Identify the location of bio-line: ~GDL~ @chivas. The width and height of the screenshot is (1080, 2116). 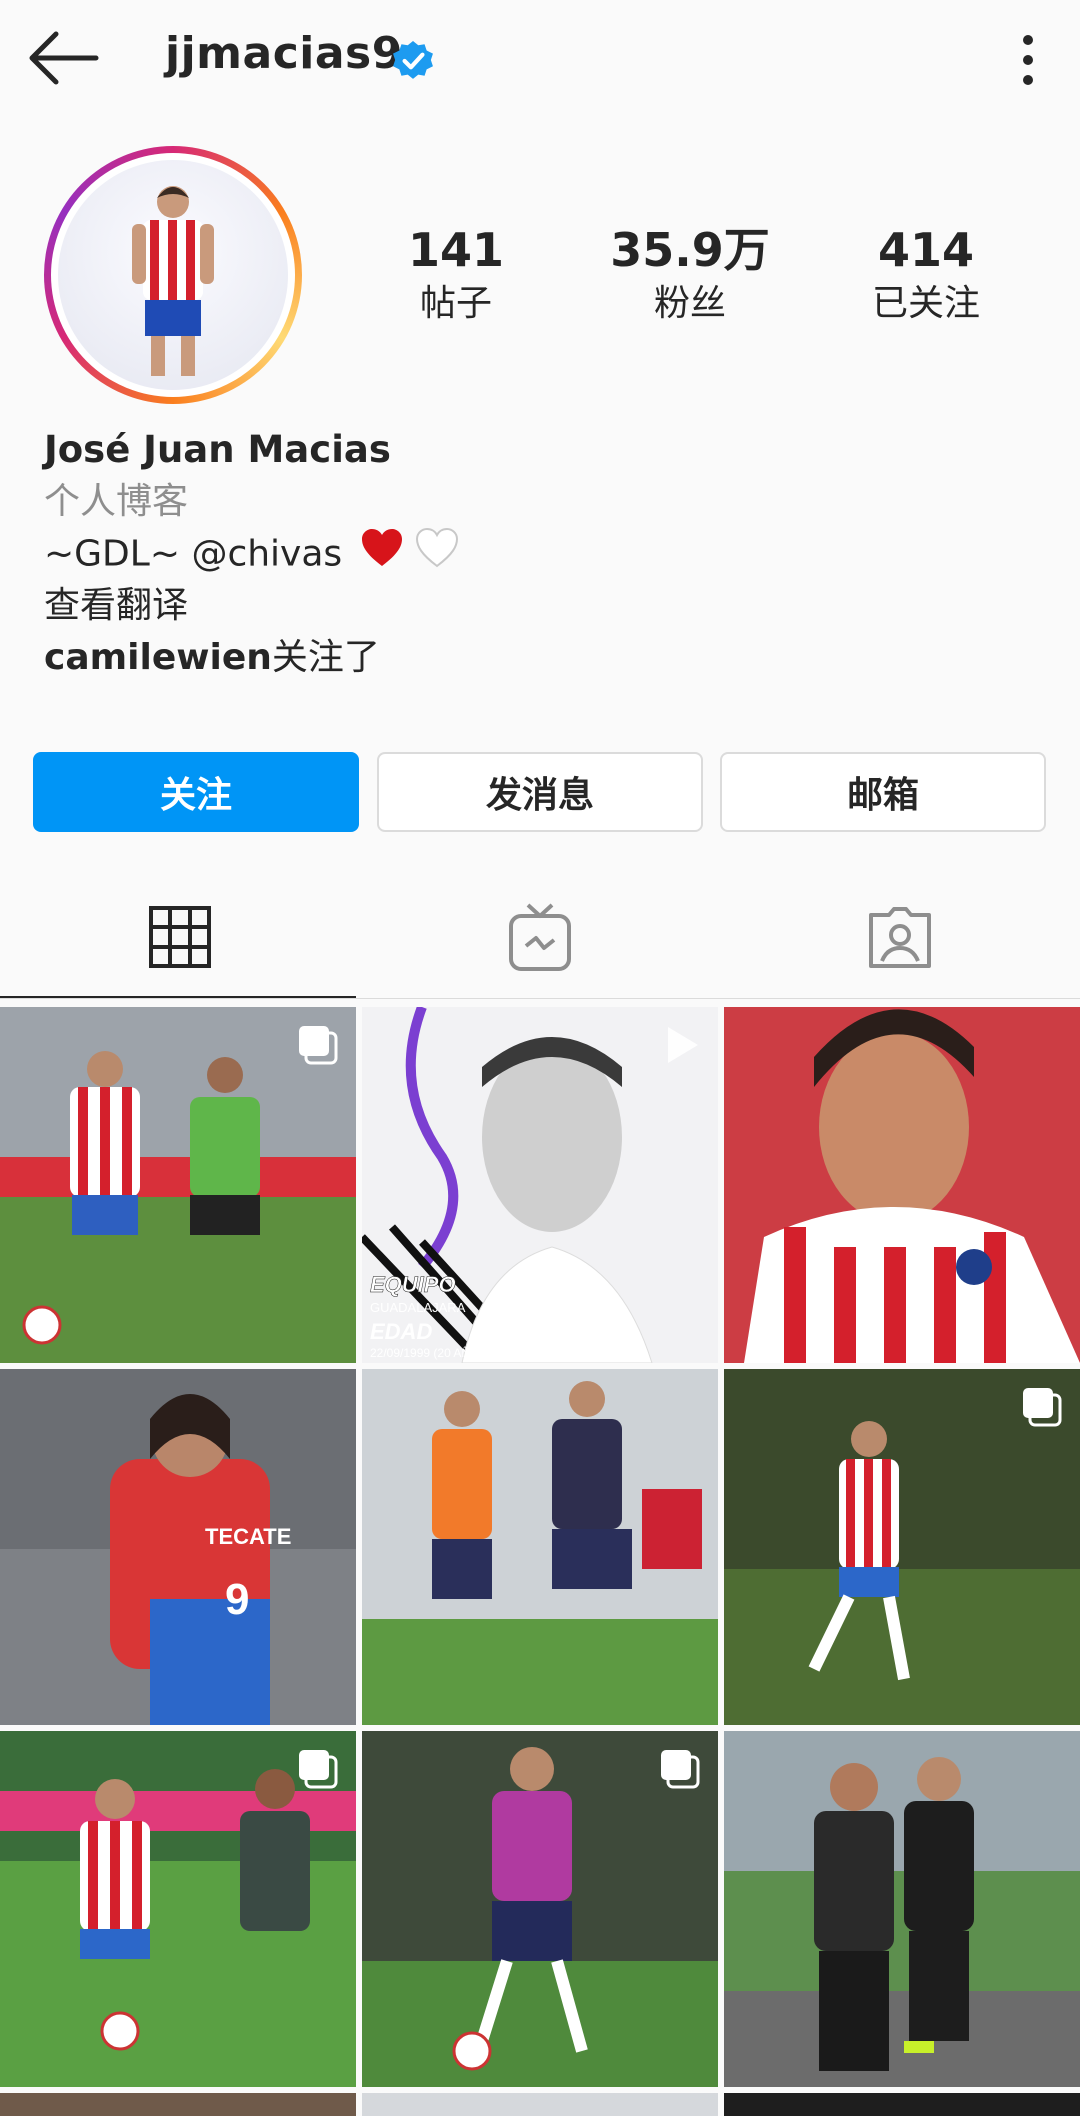
(251, 555).